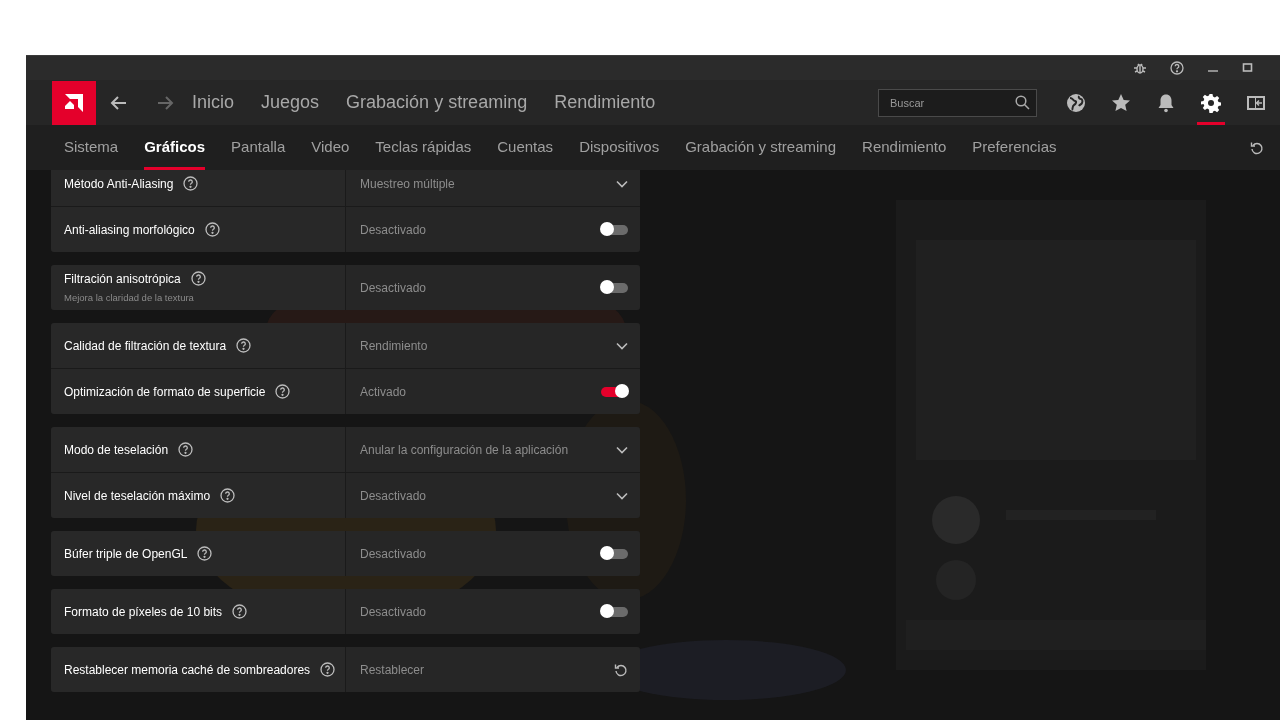 Image resolution: width=1280 pixels, height=720 pixels. Describe the element at coordinates (761, 147) in the screenshot. I see `tab: Grabación y streaming` at that location.